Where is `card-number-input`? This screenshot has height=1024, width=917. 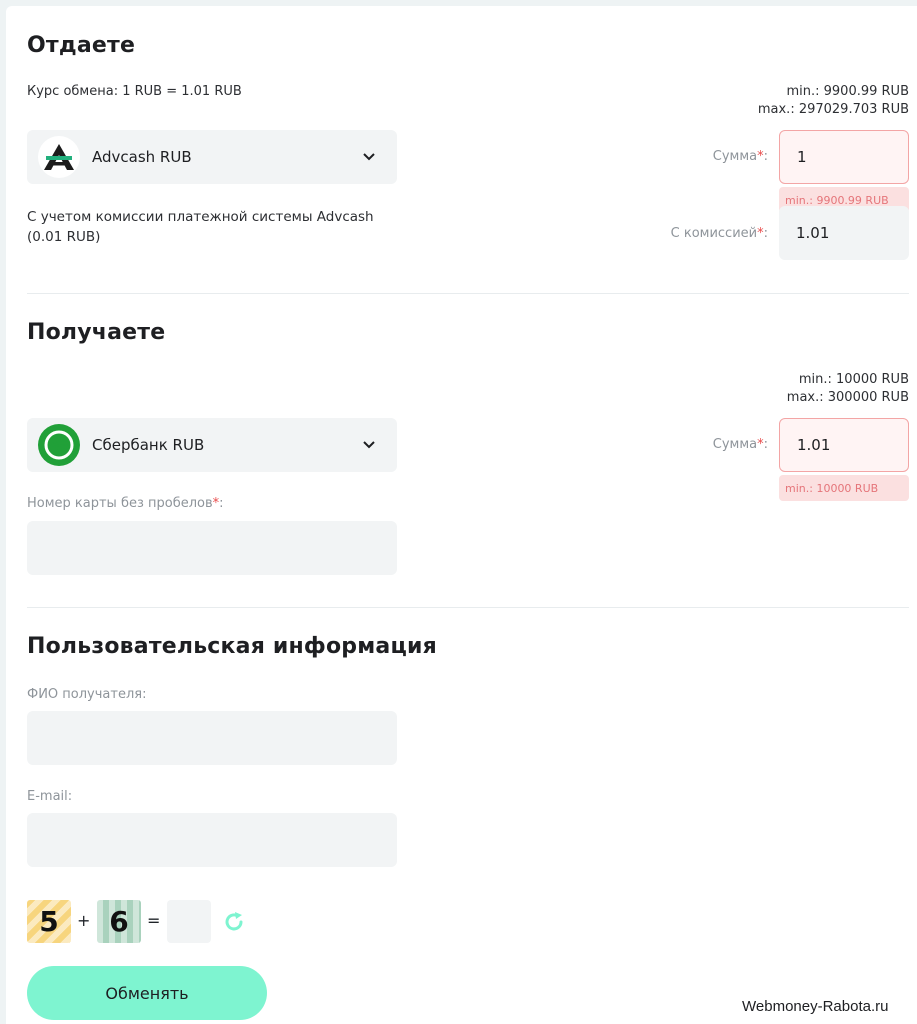 card-number-input is located at coordinates (212, 548).